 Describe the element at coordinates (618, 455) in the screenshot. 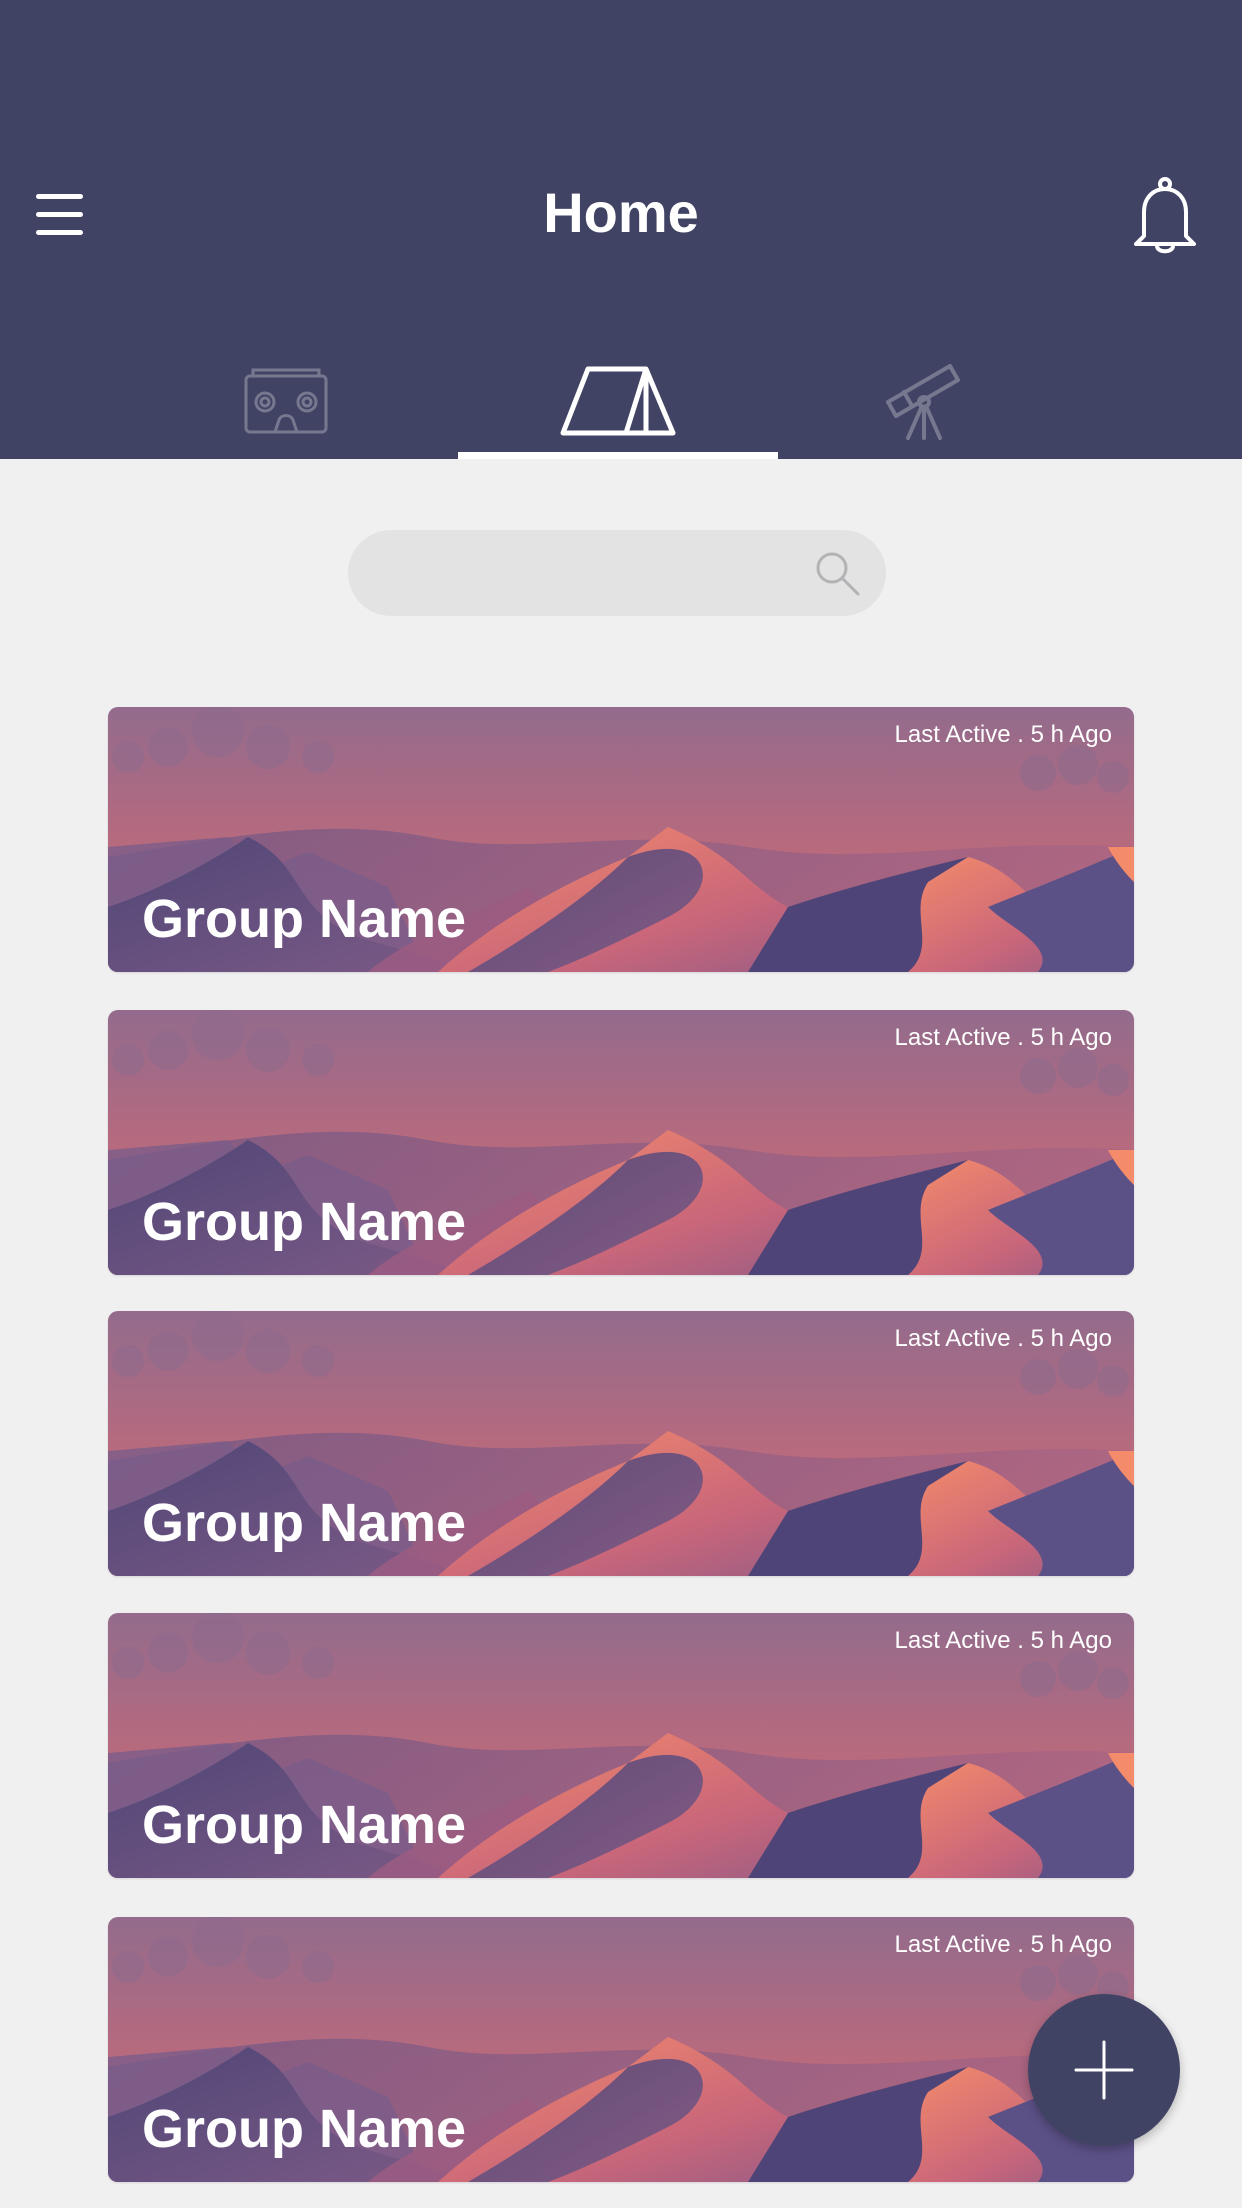

I see `active-tab-indicator` at that location.